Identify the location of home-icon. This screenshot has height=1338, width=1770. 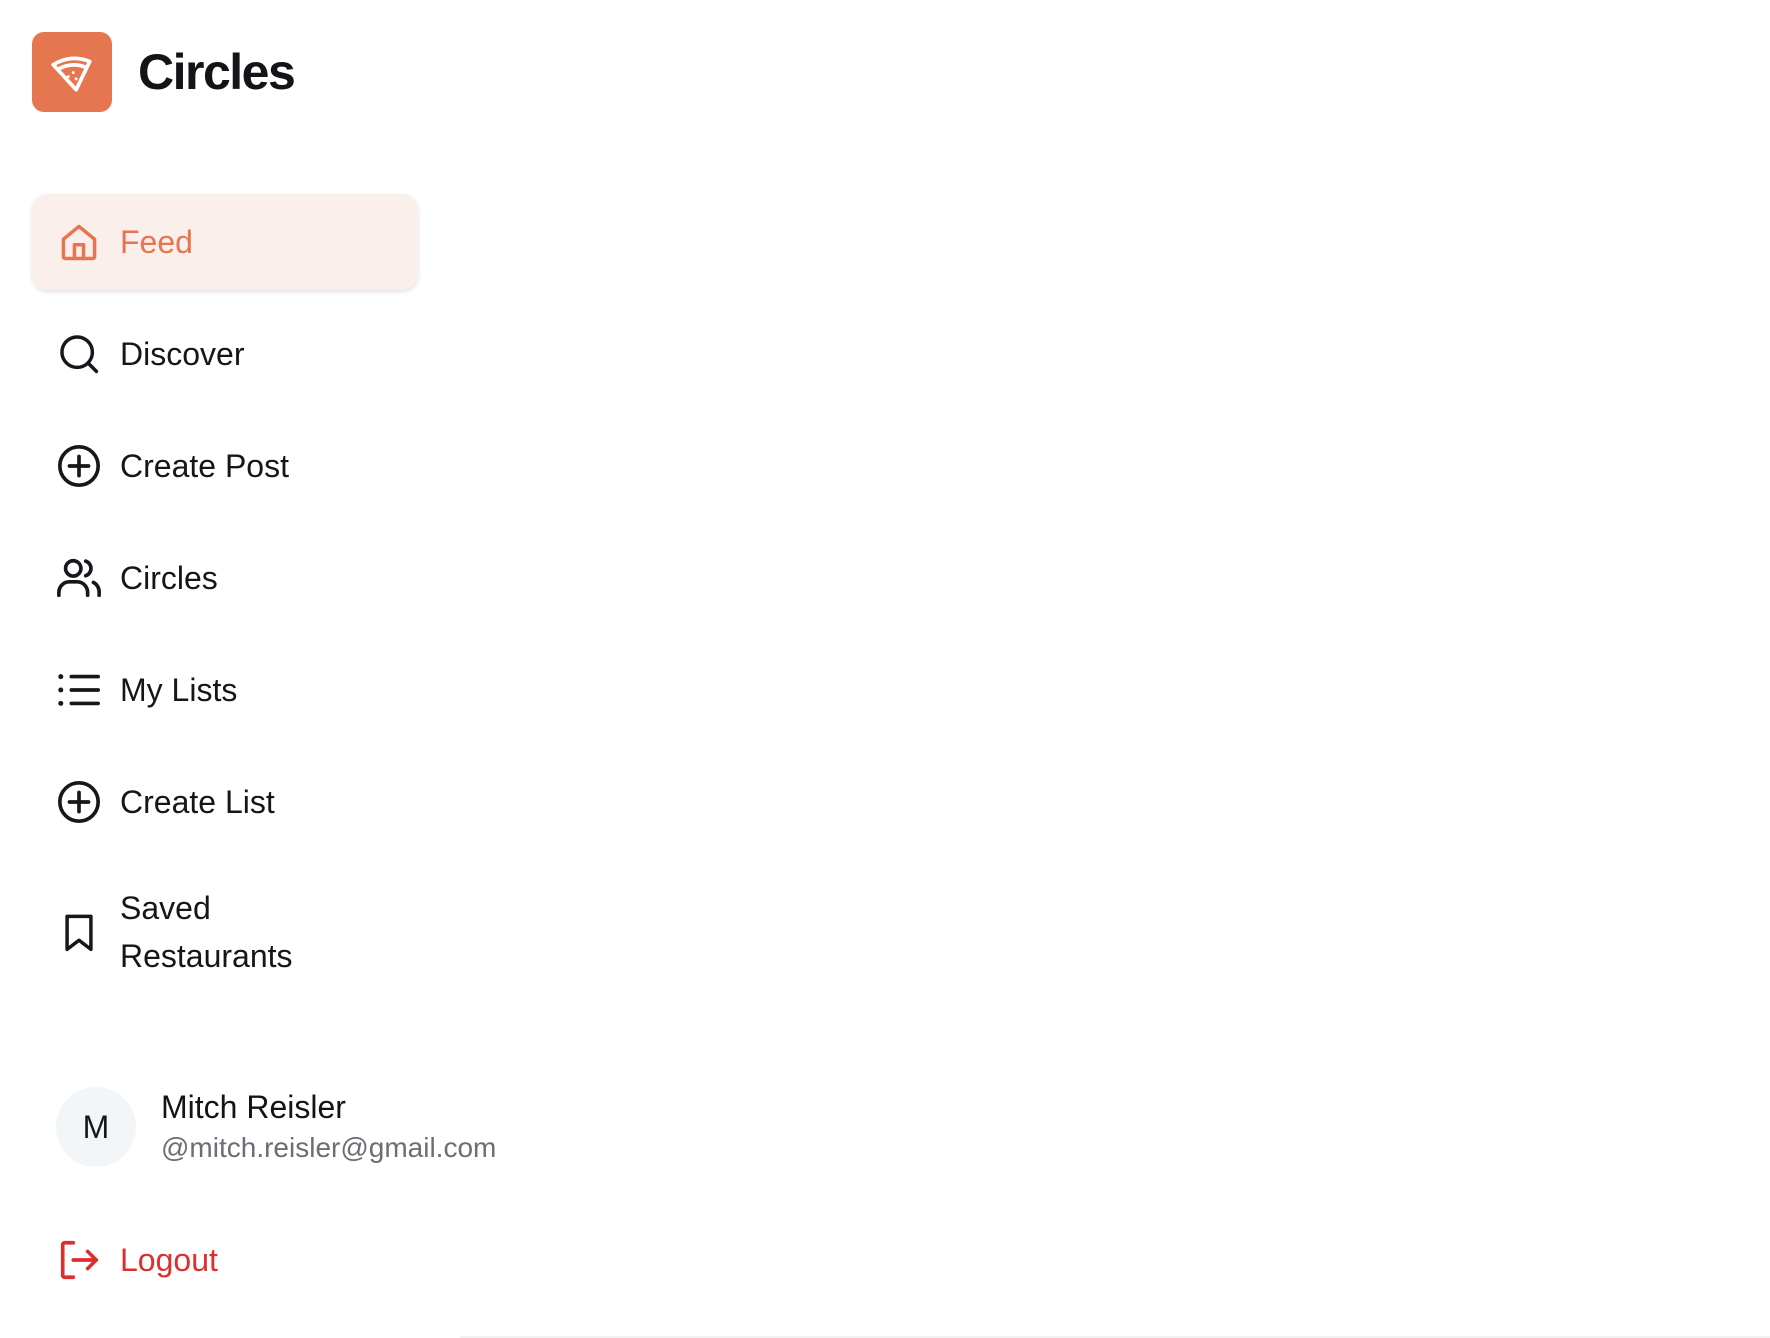
(79, 242).